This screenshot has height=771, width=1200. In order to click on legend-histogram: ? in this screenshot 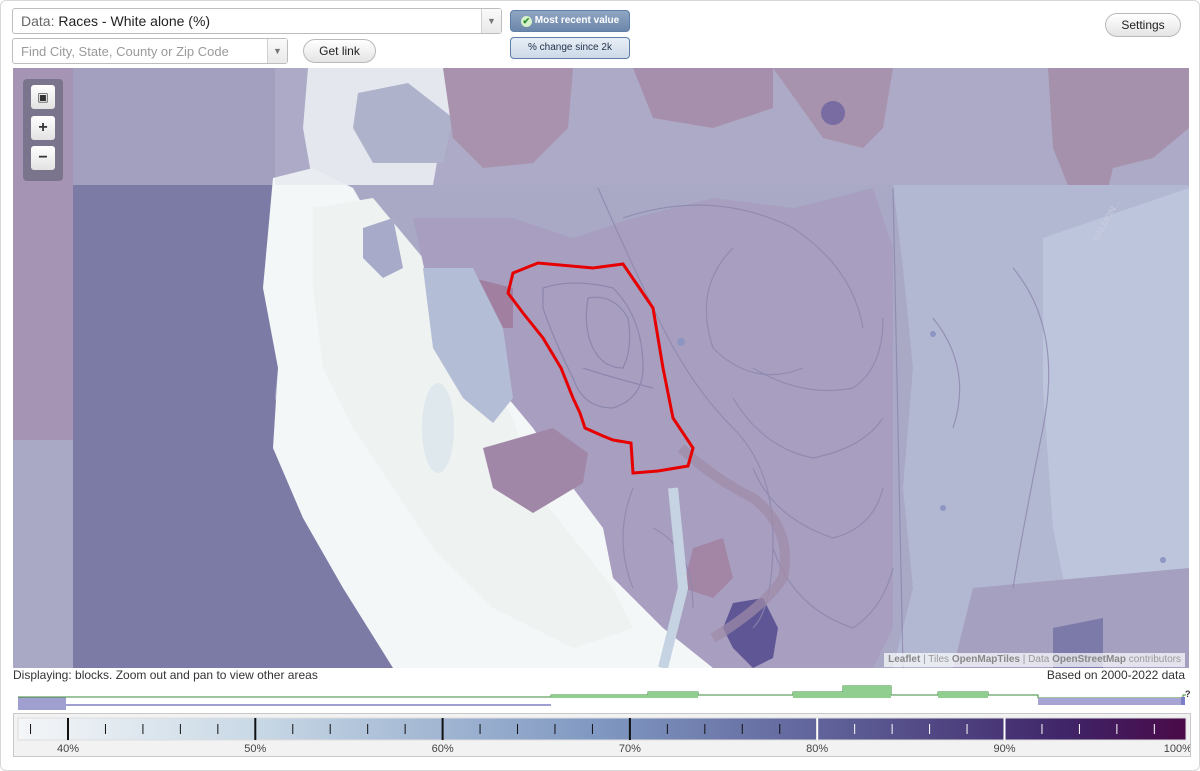, I will do `click(604, 697)`.